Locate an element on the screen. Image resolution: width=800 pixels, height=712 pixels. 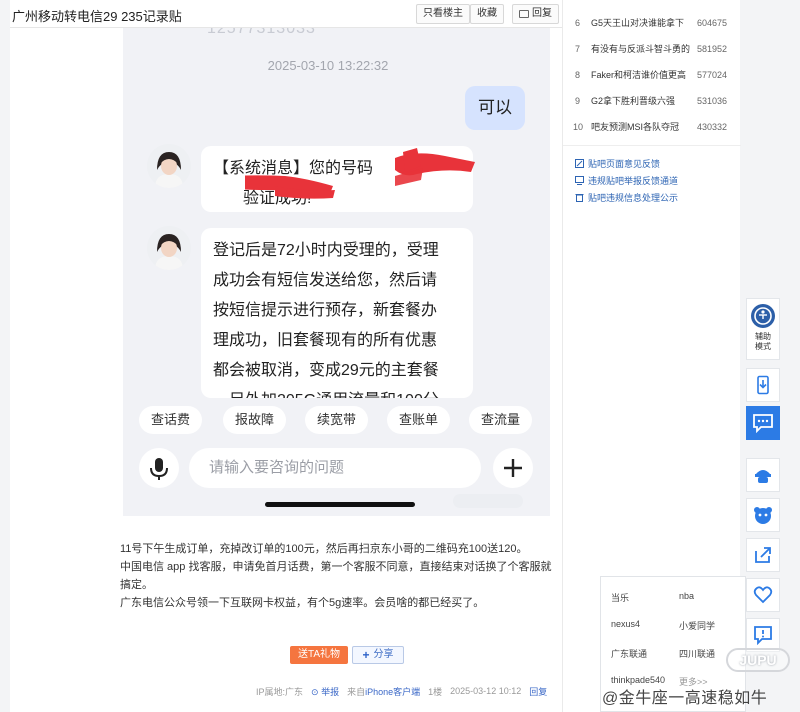
share-float-button is located at coordinates (763, 555).